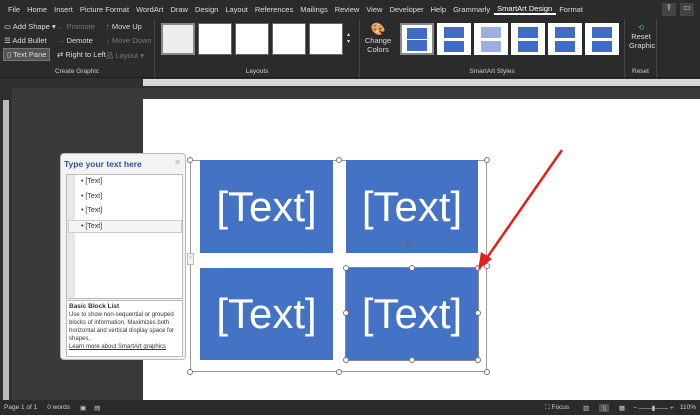  I want to click on proofing-icon: ▣, so click(83, 408).